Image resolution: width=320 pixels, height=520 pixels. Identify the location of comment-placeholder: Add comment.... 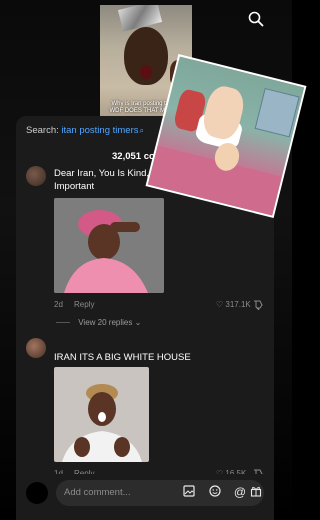
(97, 492).